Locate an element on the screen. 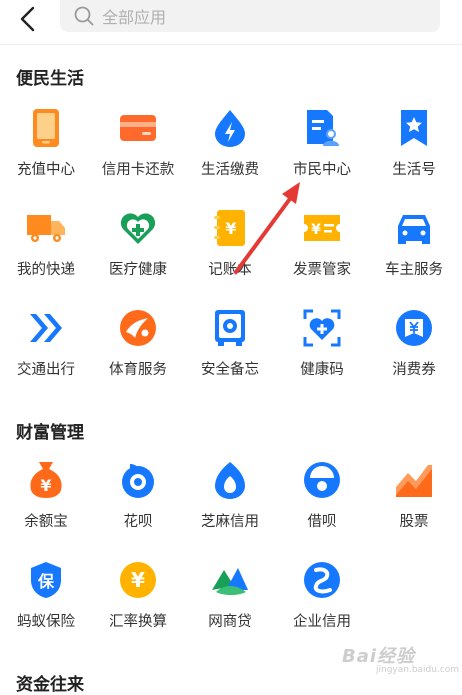 The image size is (462, 695). app-security-memo: 安全备忘 is located at coordinates (230, 350).